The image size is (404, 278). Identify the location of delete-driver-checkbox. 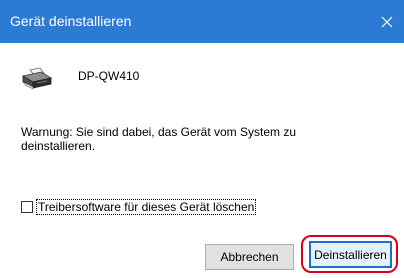
(27, 207).